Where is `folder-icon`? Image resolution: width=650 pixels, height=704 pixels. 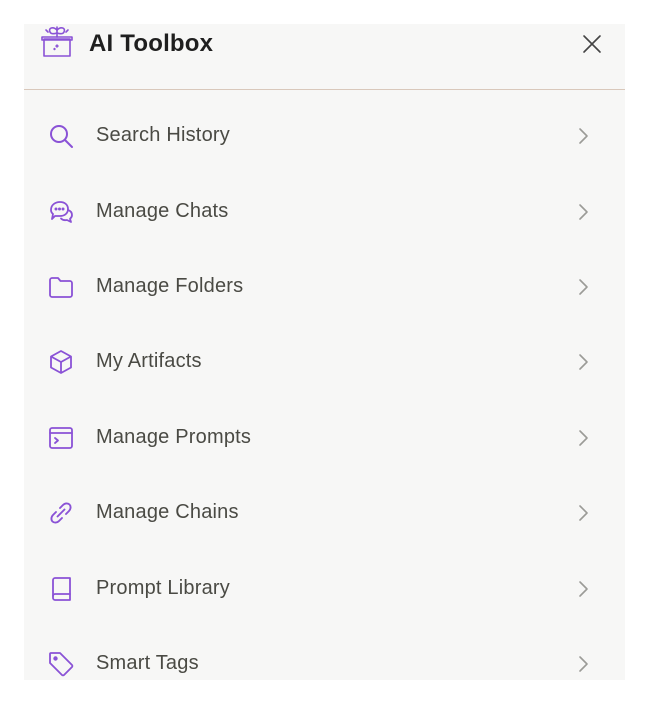
folder-icon is located at coordinates (61, 287).